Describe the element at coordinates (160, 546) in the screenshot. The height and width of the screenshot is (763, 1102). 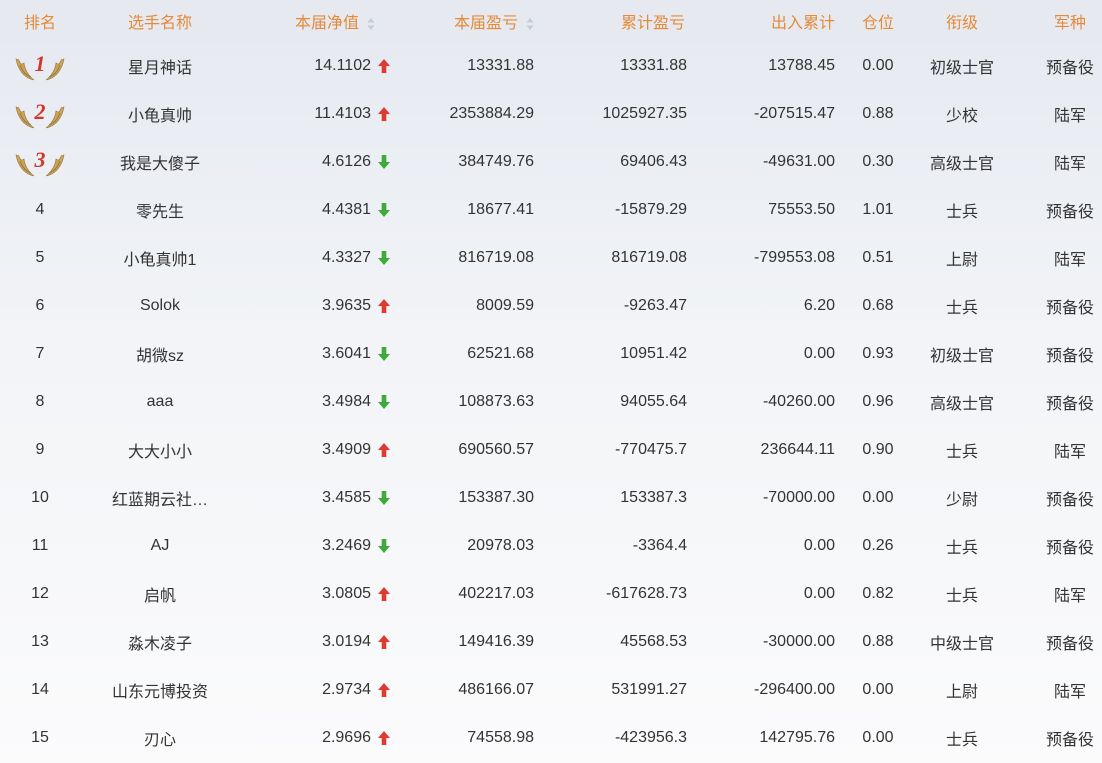
I see `player-name: AJ` at that location.